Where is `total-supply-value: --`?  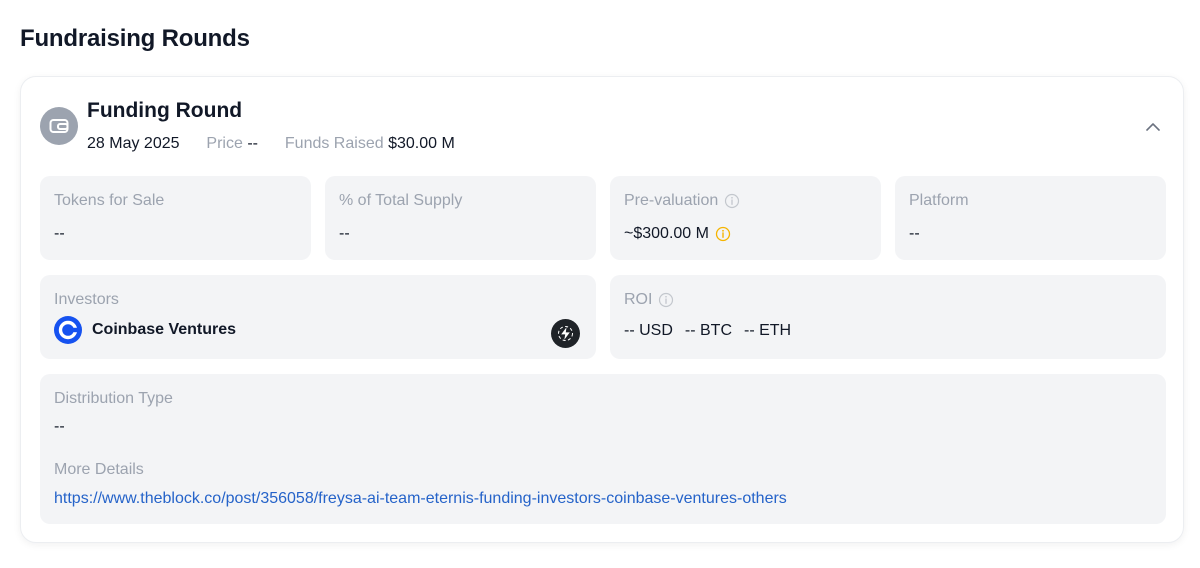 total-supply-value: -- is located at coordinates (344, 233).